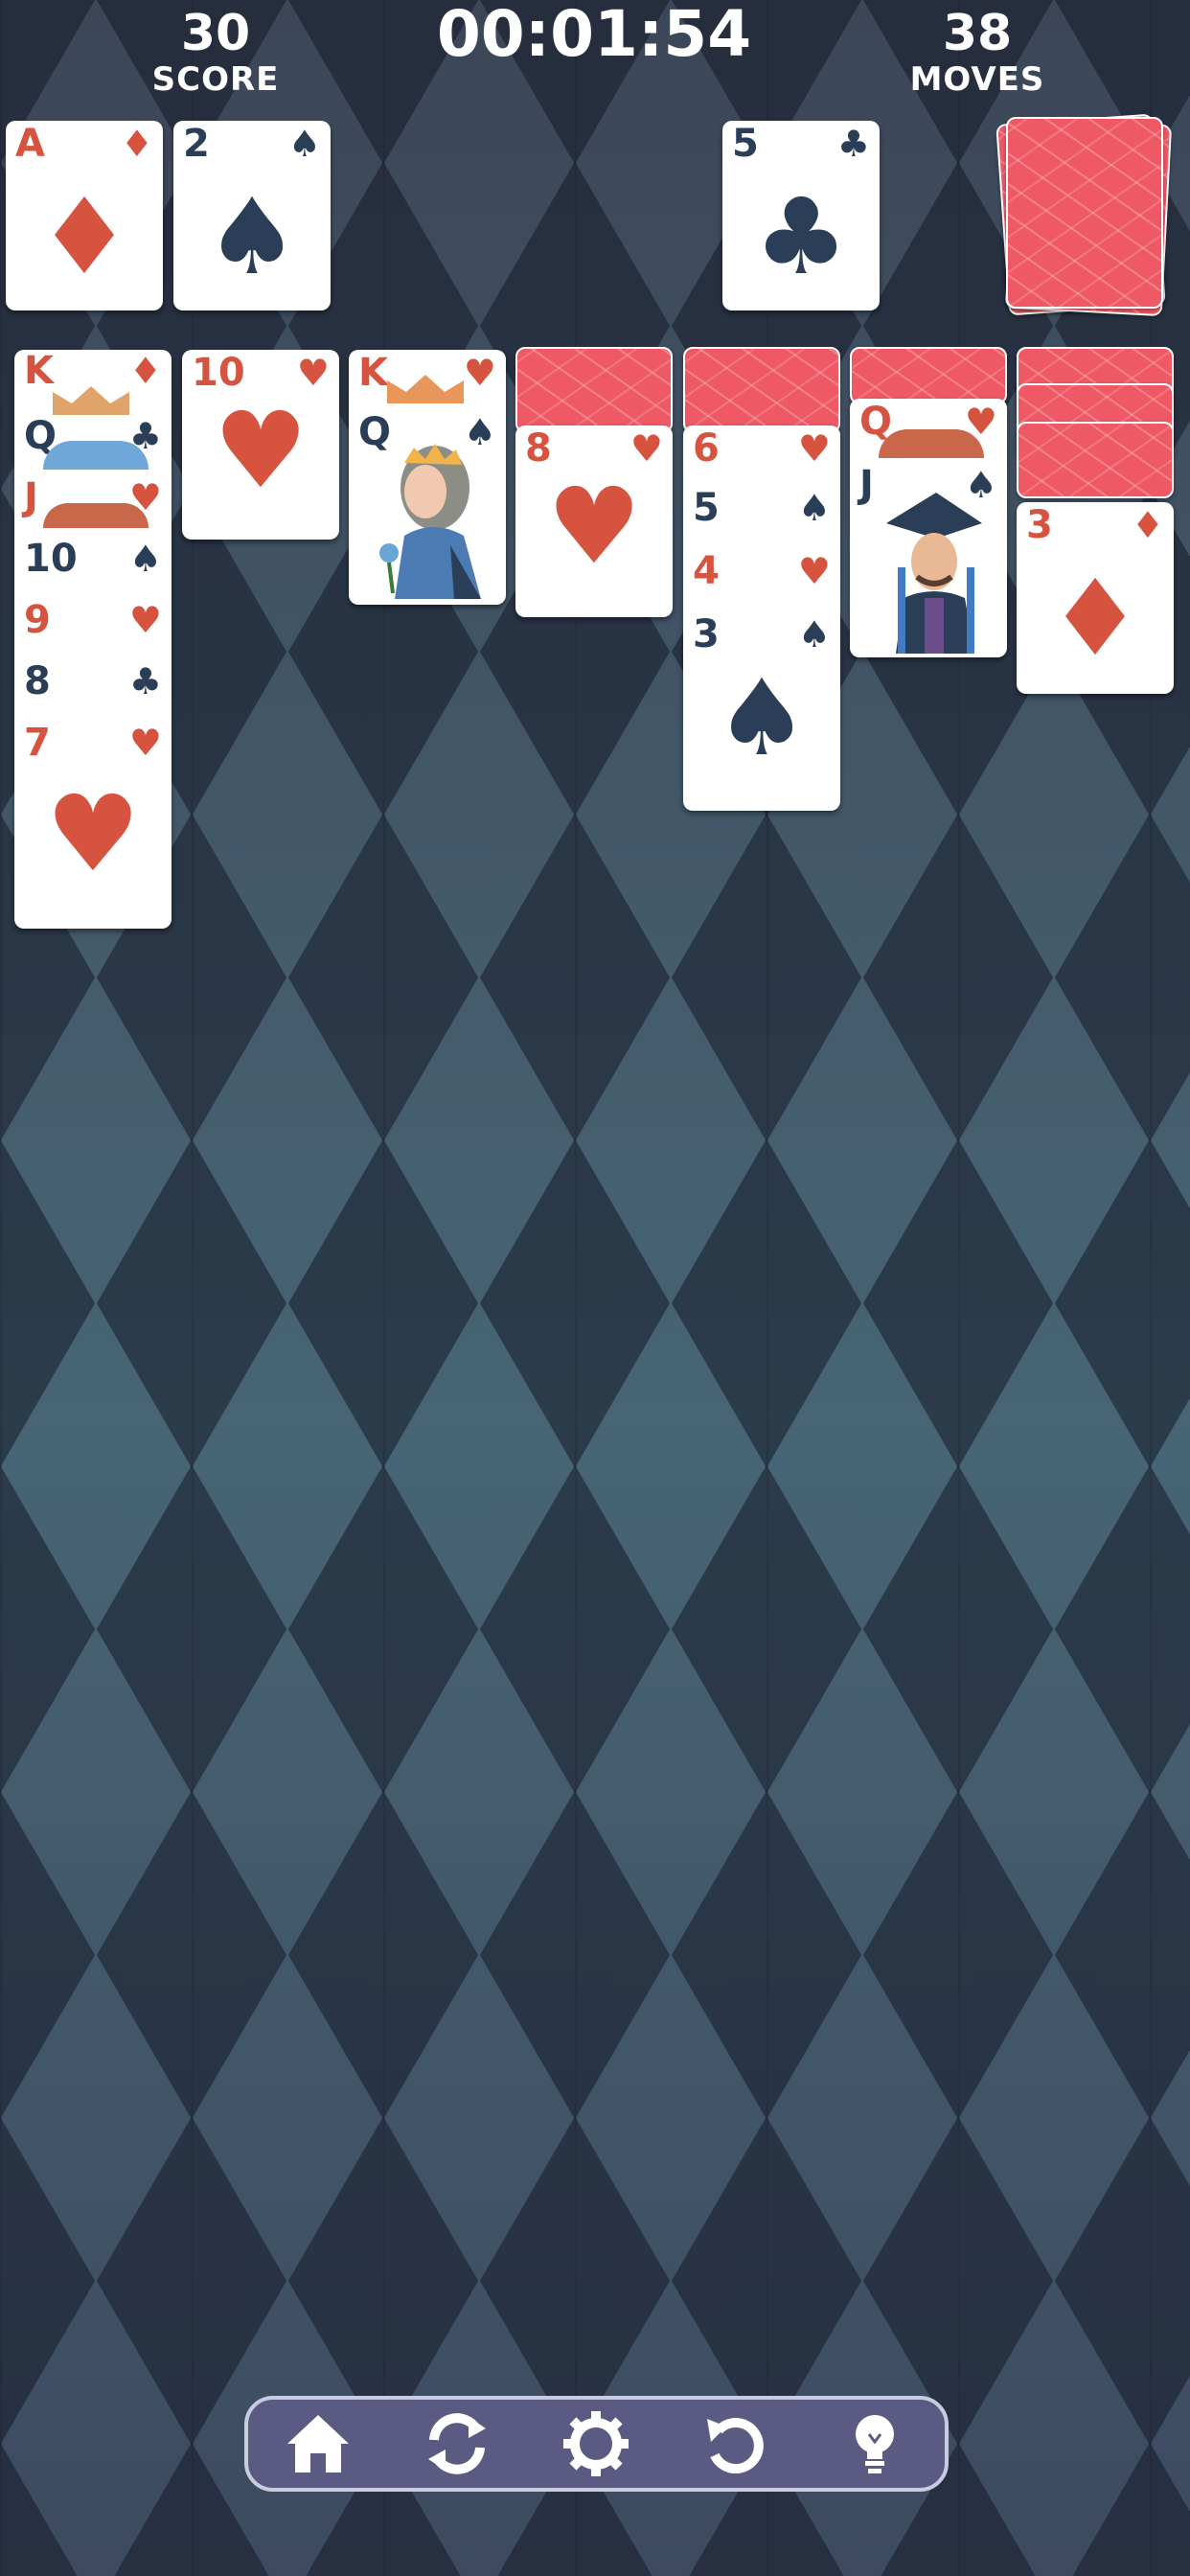 This screenshot has height=2576, width=1190. I want to click on settings-icon, so click(596, 2443).